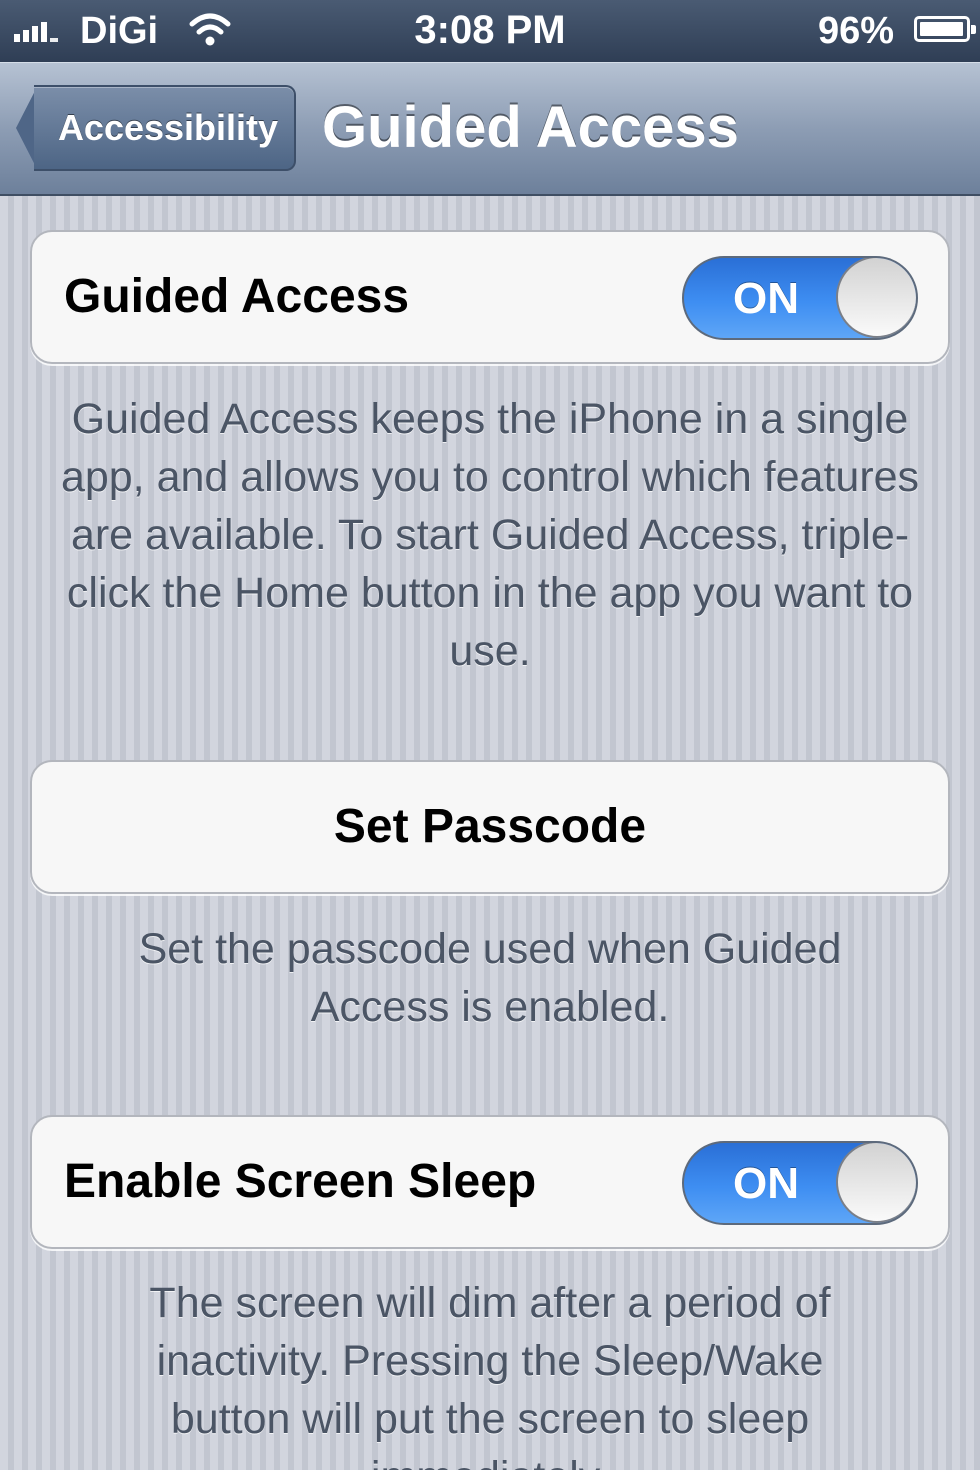  What do you see at coordinates (945, 29) in the screenshot?
I see `battery-icon` at bounding box center [945, 29].